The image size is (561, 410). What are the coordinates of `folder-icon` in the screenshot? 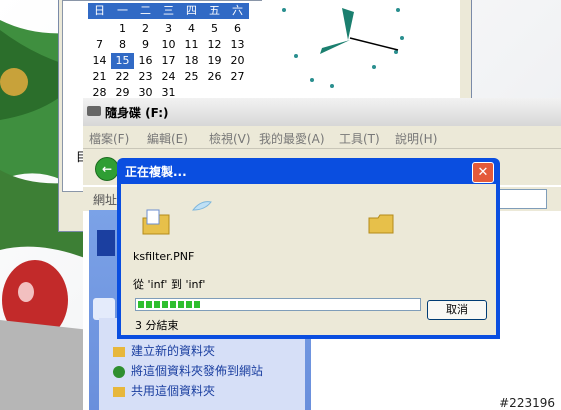 It's located at (119, 351).